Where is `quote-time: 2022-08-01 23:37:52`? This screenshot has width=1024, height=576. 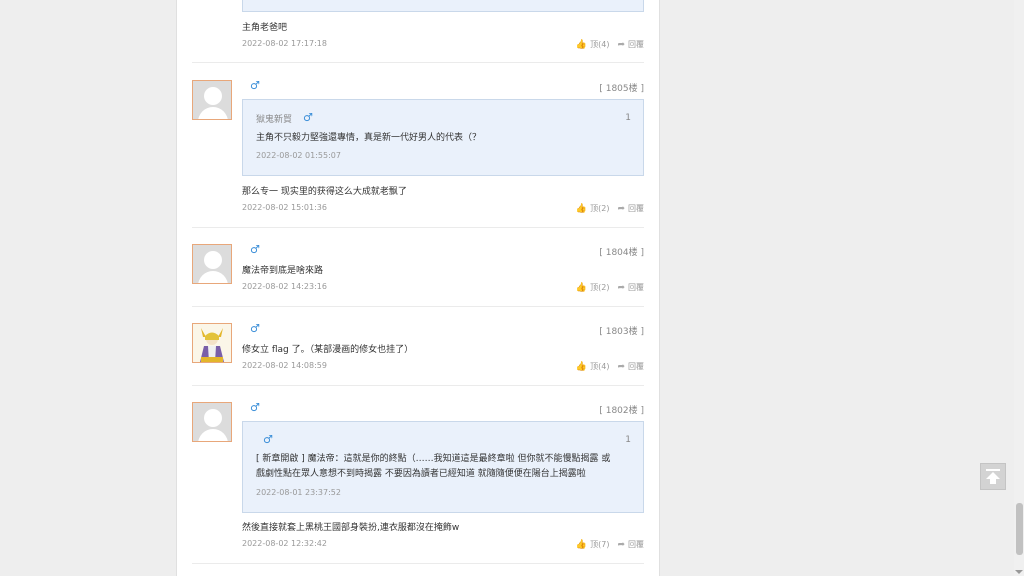 quote-time: 2022-08-01 23:37:52 is located at coordinates (298, 492).